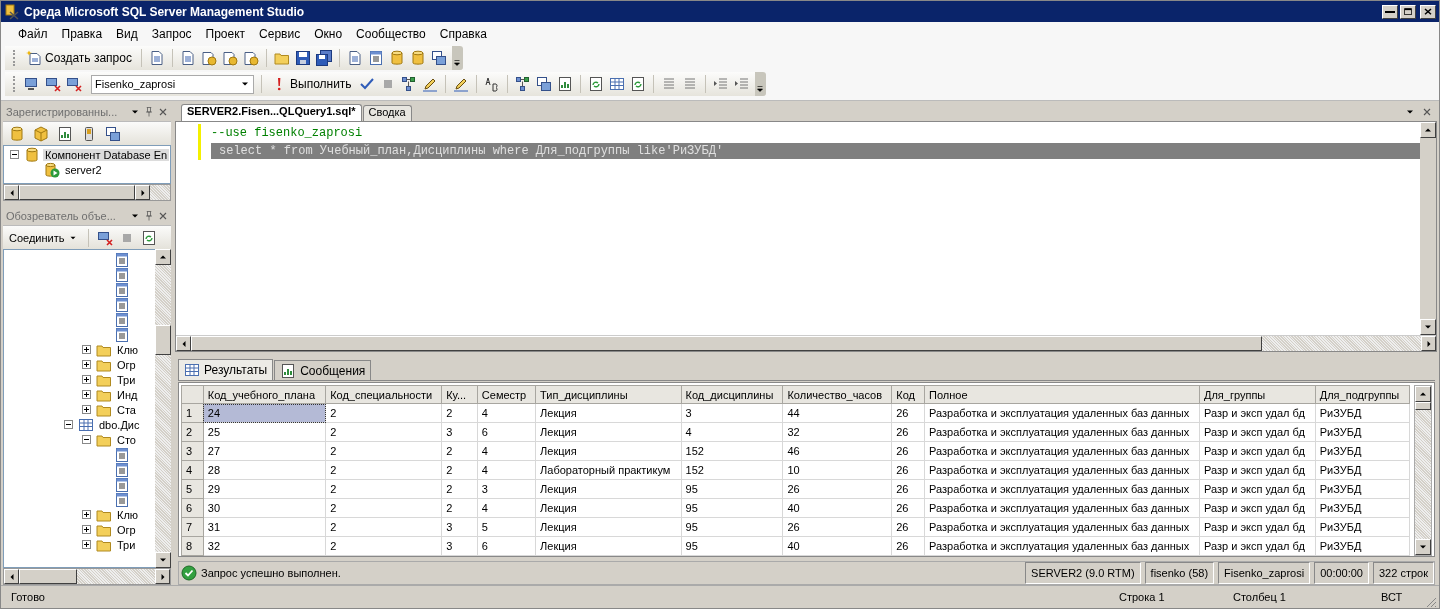 Image resolution: width=1440 pixels, height=609 pixels. I want to click on menu-item: Запрос, so click(171, 33).